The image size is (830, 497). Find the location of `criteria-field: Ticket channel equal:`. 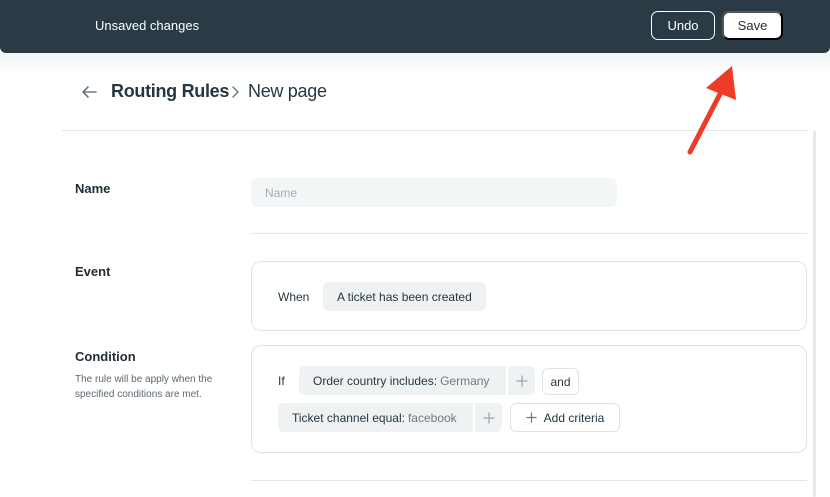

criteria-field: Ticket channel equal: is located at coordinates (348, 417).